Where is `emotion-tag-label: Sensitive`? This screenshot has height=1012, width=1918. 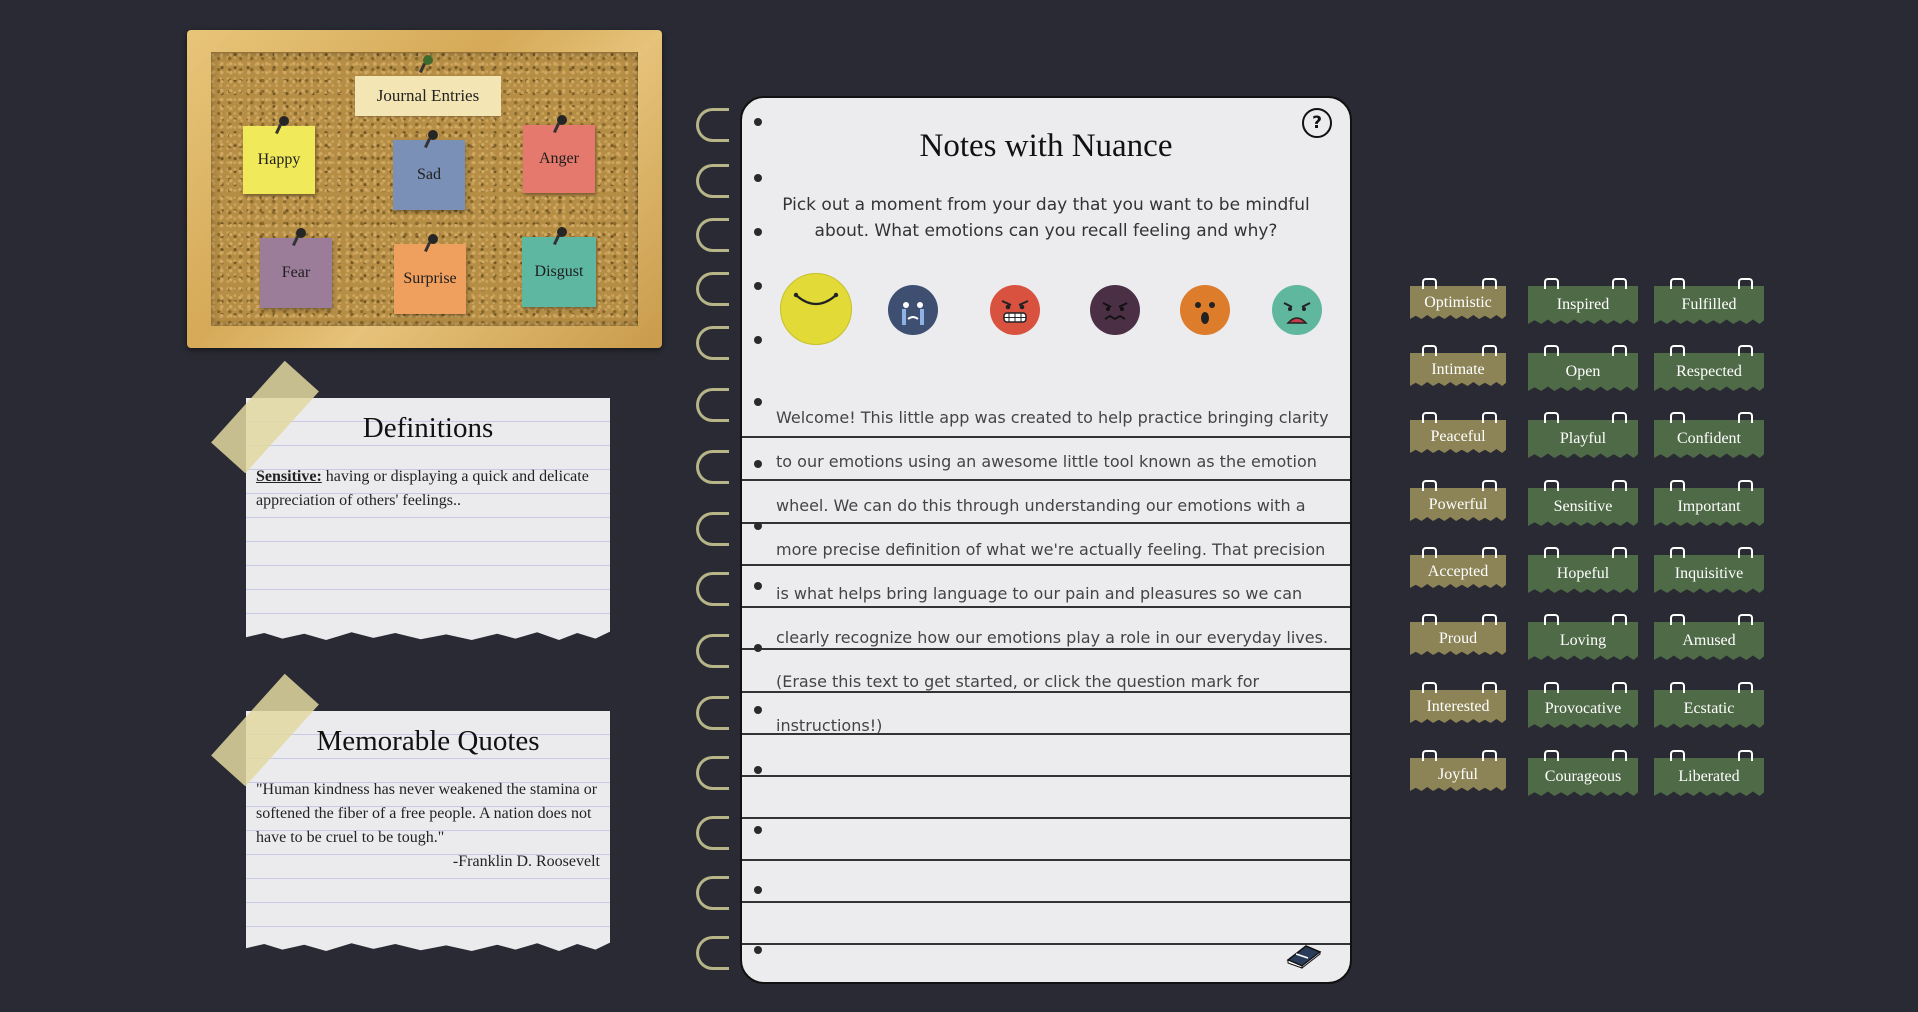 emotion-tag-label: Sensitive is located at coordinates (1583, 506).